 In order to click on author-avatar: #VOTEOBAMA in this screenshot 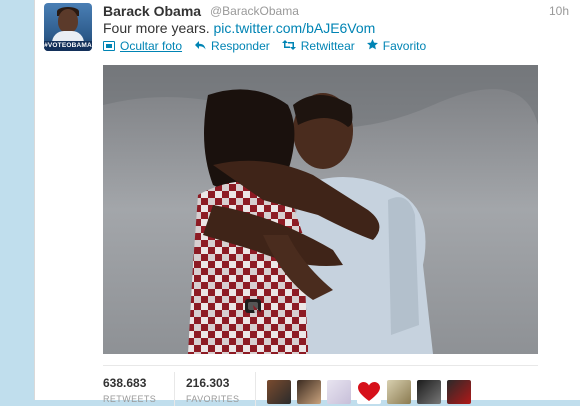, I will do `click(68, 27)`.